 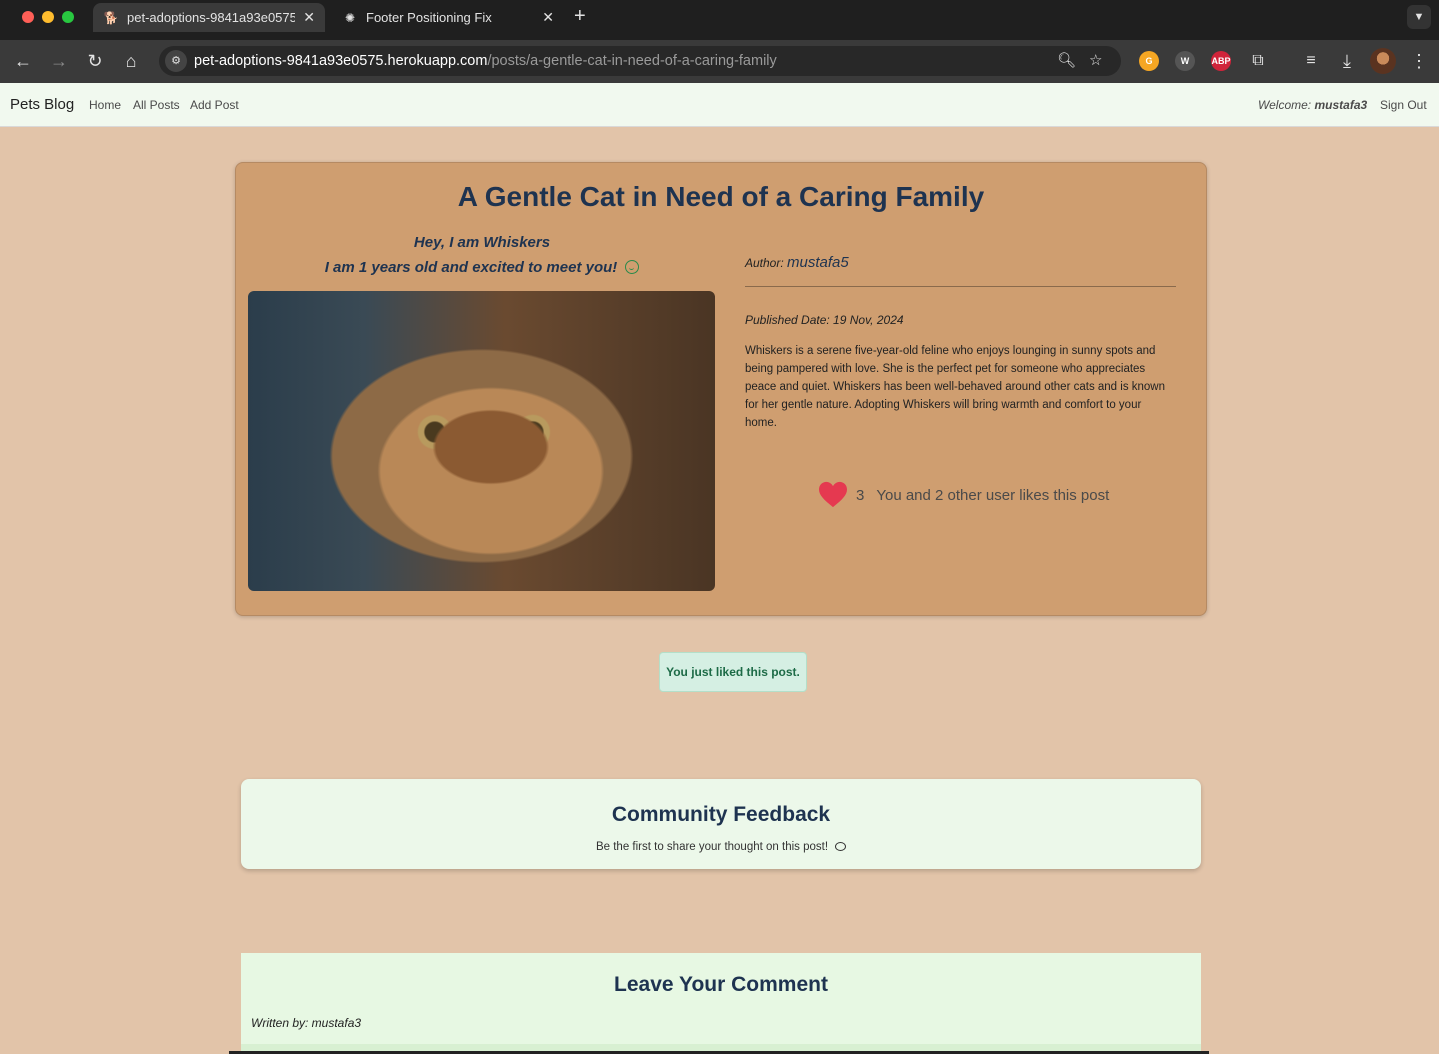 What do you see at coordinates (105, 105) in the screenshot?
I see `nav-link-home: Home` at bounding box center [105, 105].